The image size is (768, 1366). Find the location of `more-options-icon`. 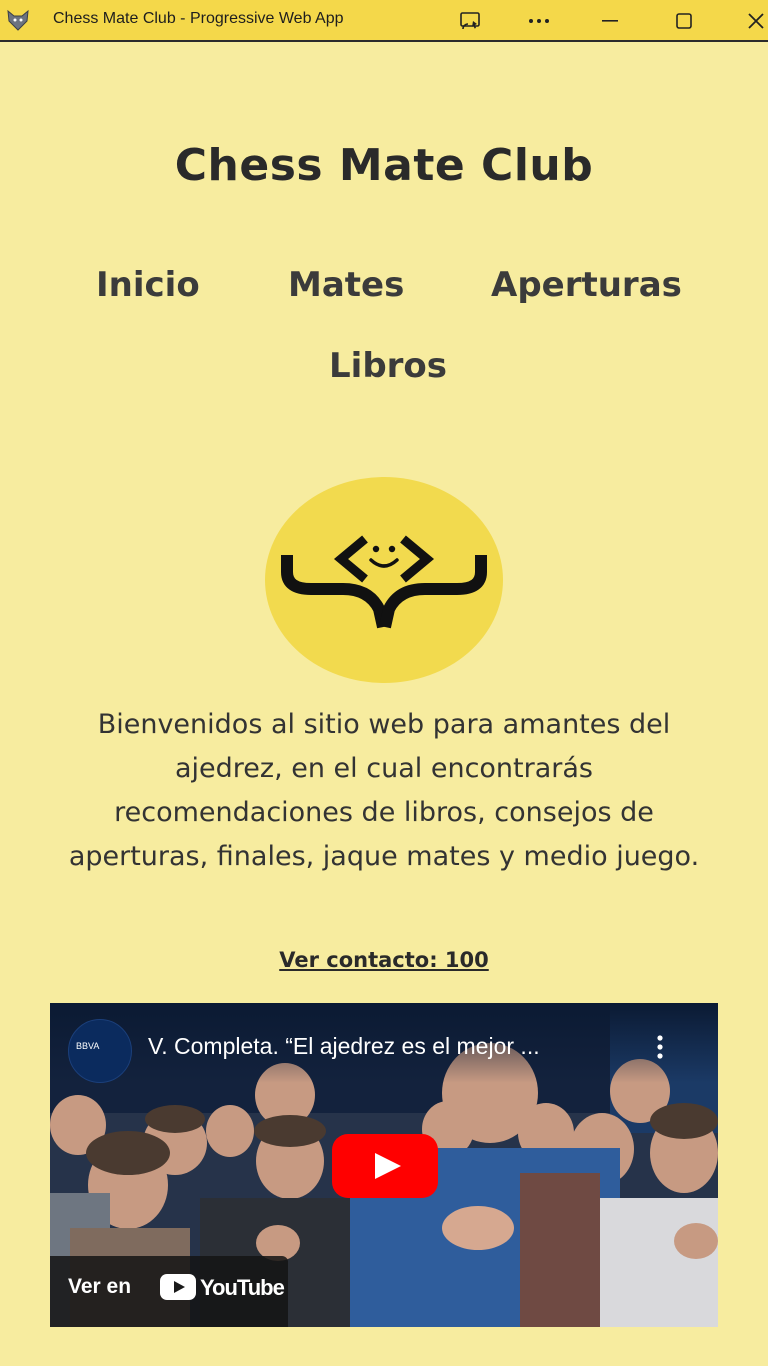

more-options-icon is located at coordinates (539, 21).